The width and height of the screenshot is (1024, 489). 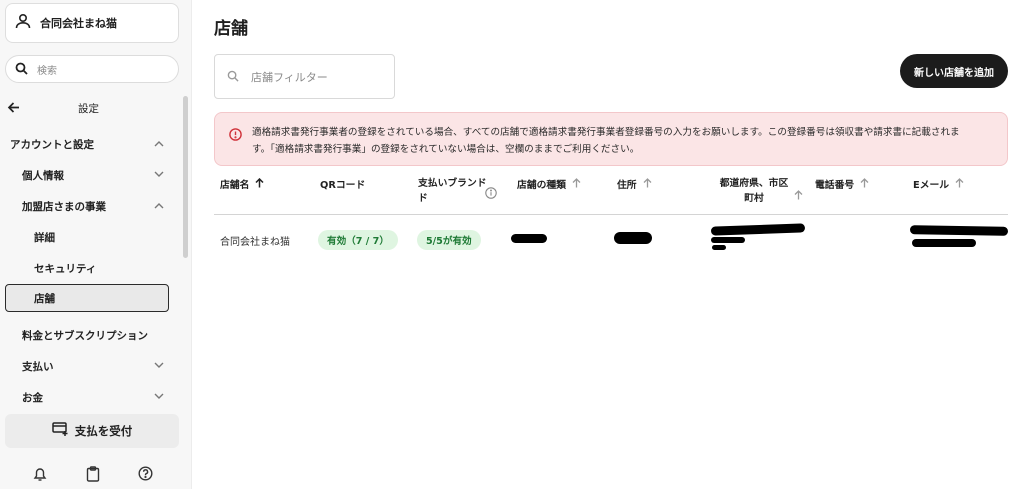 I want to click on sidebar-item-label: 加盟店さまの事業, so click(x=64, y=206).